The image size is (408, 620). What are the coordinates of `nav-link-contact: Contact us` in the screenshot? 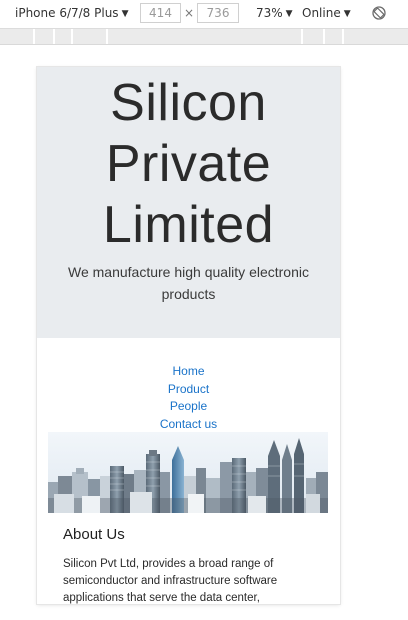 It's located at (188, 425).